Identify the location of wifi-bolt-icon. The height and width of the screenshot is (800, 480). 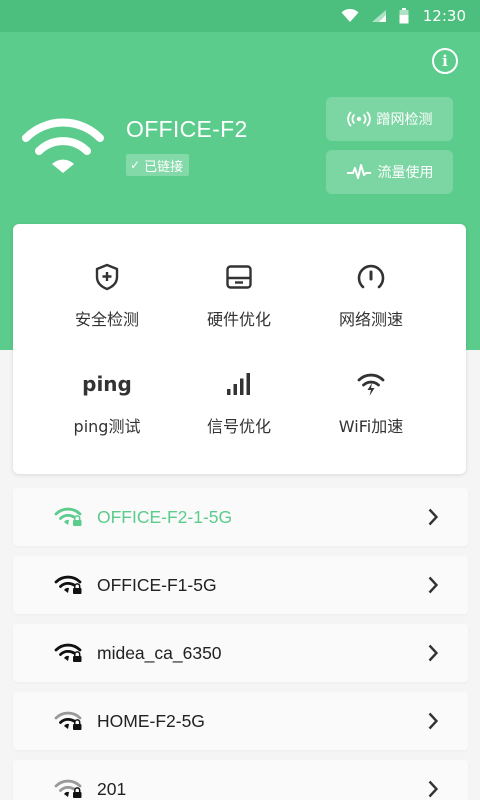
(371, 384).